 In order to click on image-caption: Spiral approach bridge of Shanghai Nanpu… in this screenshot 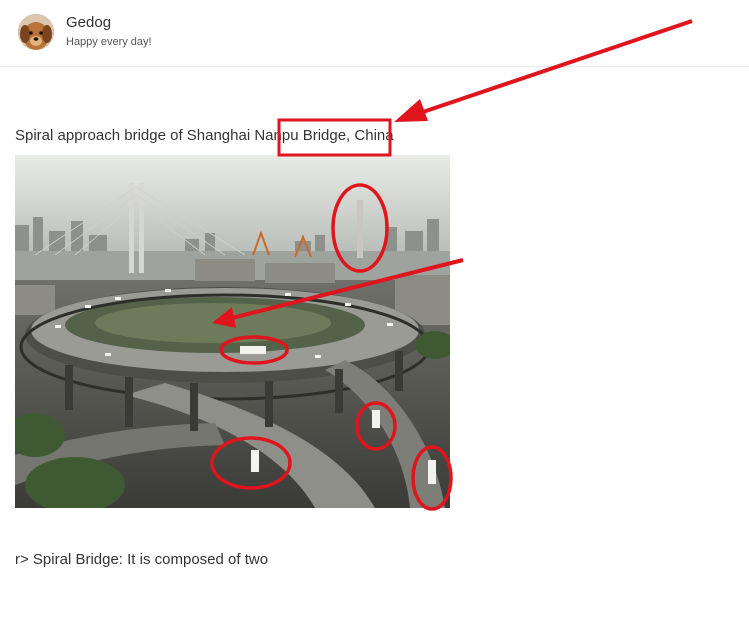, I will do `click(204, 135)`.